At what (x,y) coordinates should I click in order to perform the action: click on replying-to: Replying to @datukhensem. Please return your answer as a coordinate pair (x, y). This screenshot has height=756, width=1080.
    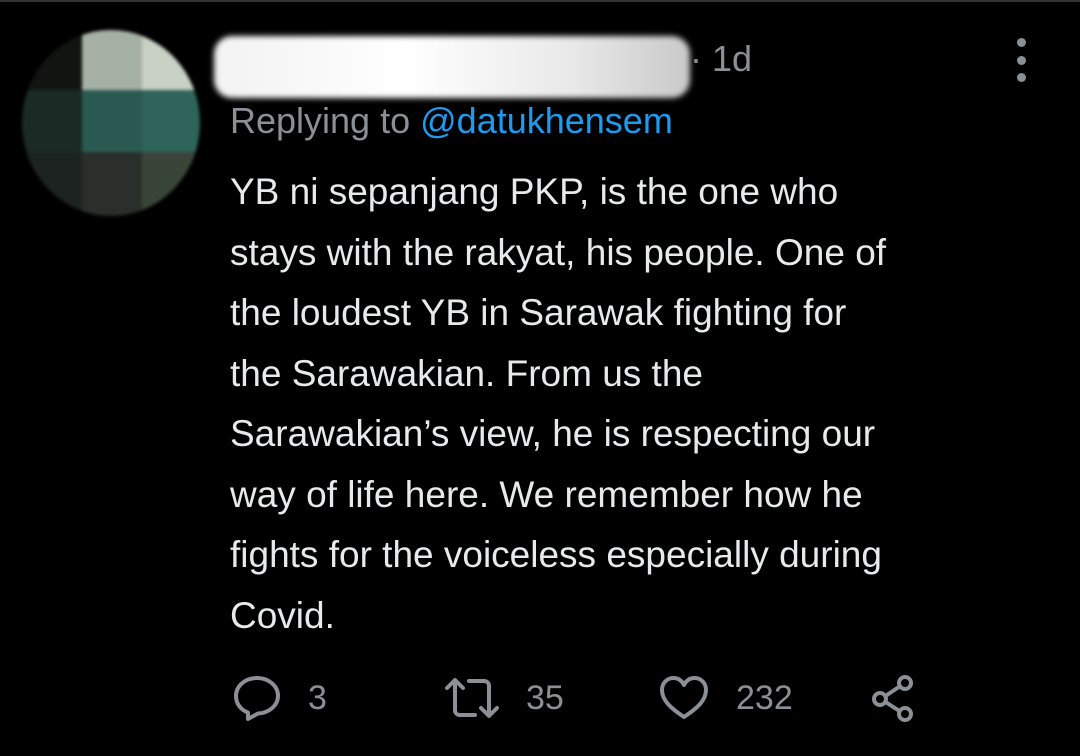
    Looking at the image, I should click on (451, 121).